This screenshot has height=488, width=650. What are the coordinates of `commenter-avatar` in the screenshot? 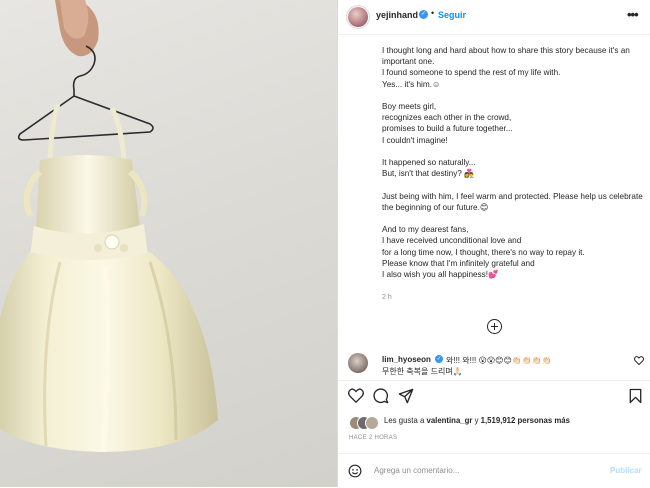 It's located at (358, 363).